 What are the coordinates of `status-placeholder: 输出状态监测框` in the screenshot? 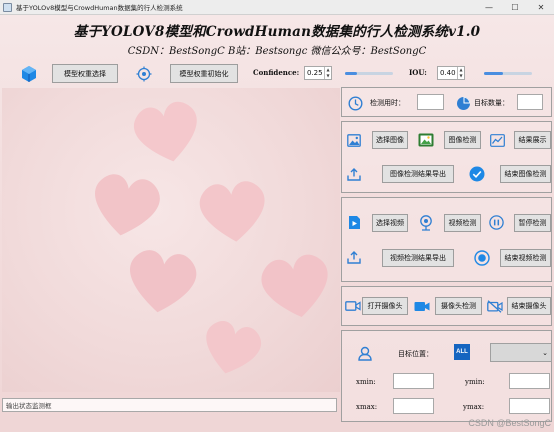 It's located at (29, 406).